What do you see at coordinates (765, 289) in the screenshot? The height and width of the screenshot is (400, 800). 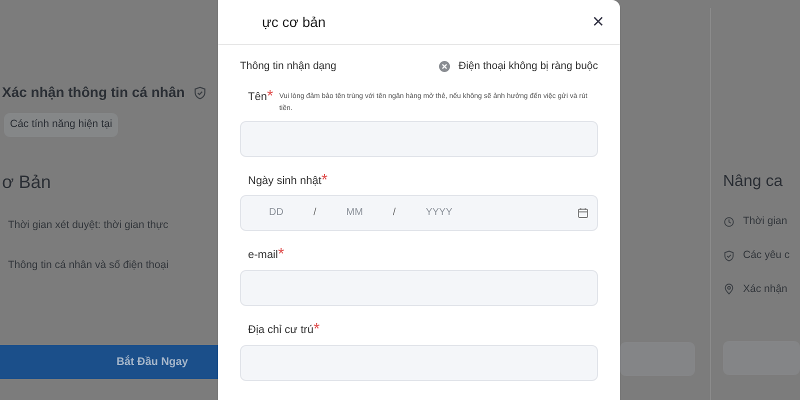 I see `feature-text: Xác nhận` at bounding box center [765, 289].